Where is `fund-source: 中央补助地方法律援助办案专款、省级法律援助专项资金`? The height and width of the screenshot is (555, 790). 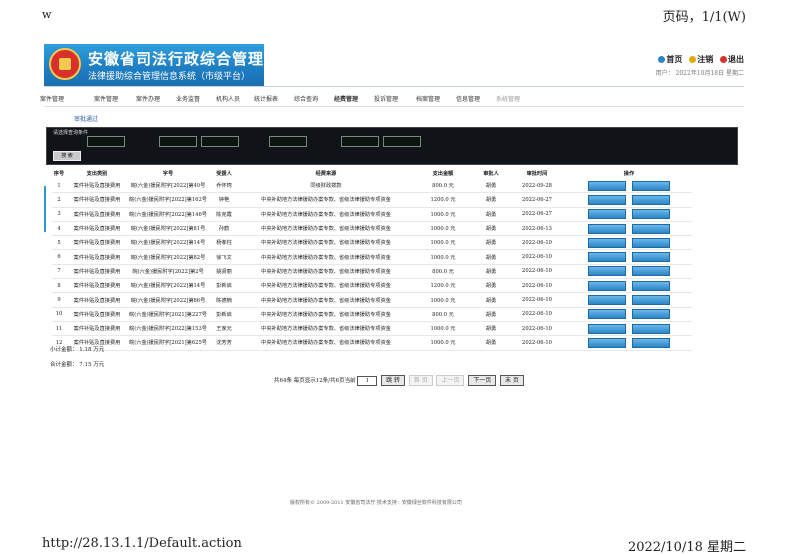 fund-source: 中央补助地方法律援助办案专款、省级法律援助专项资金 is located at coordinates (326, 286).